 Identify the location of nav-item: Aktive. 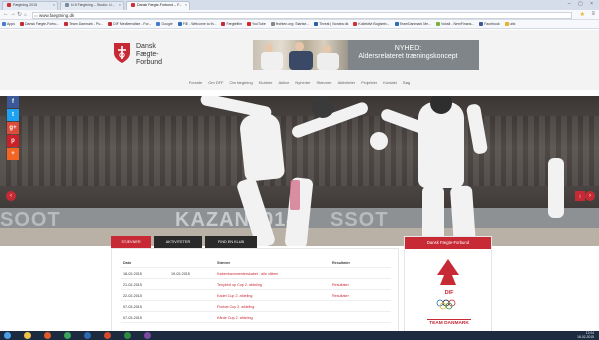
(283, 82).